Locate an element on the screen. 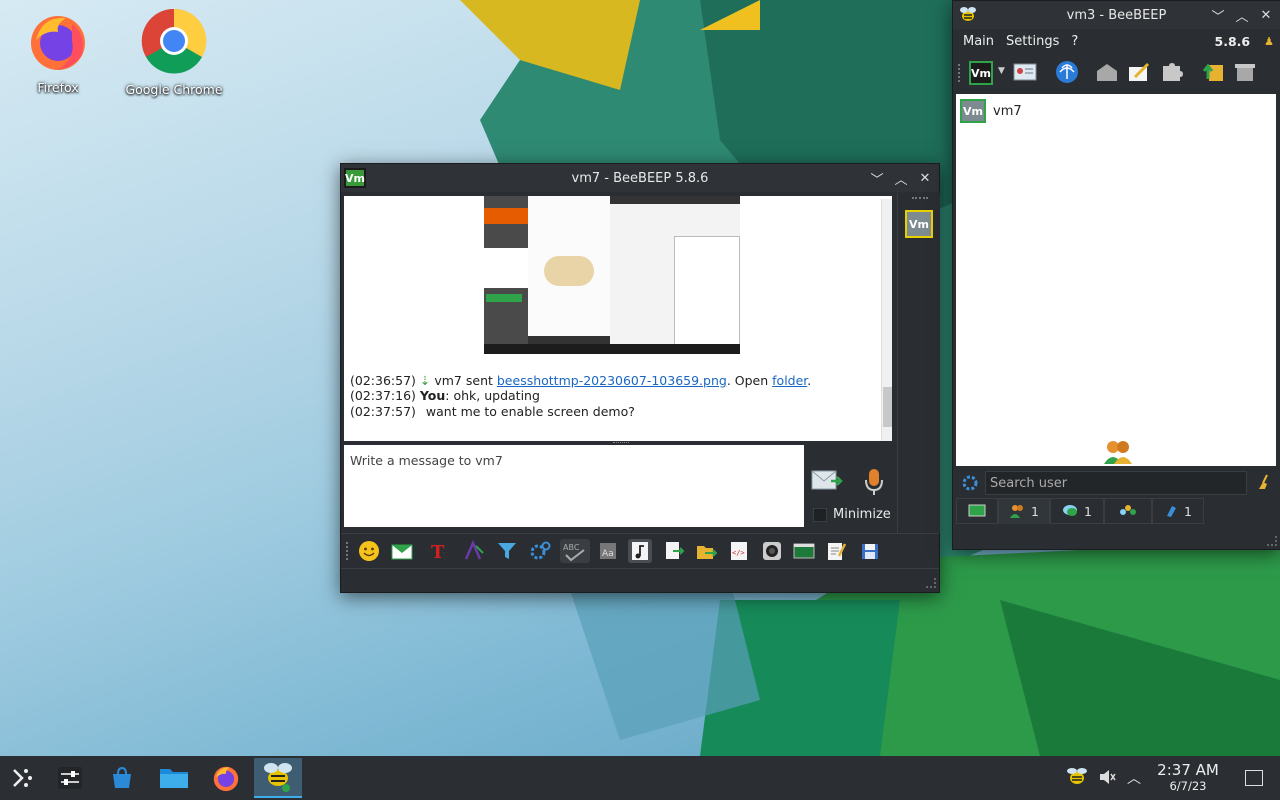  minimize-label: Minimize is located at coordinates (862, 514).